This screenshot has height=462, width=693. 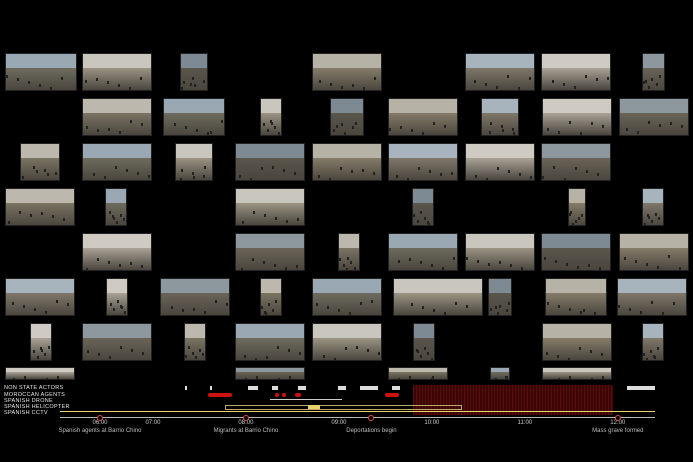 What do you see at coordinates (577, 124) in the screenshot?
I see `thumbnail-ground` at bounding box center [577, 124].